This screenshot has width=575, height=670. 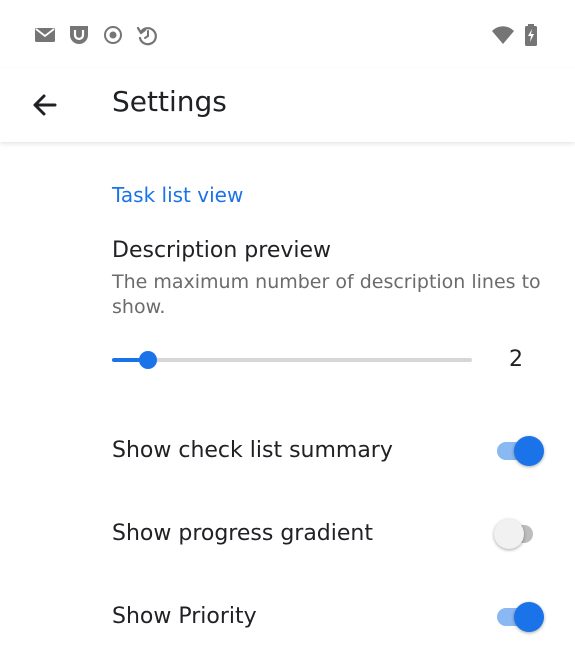 I want to click on arrow-back-icon, so click(x=45, y=105).